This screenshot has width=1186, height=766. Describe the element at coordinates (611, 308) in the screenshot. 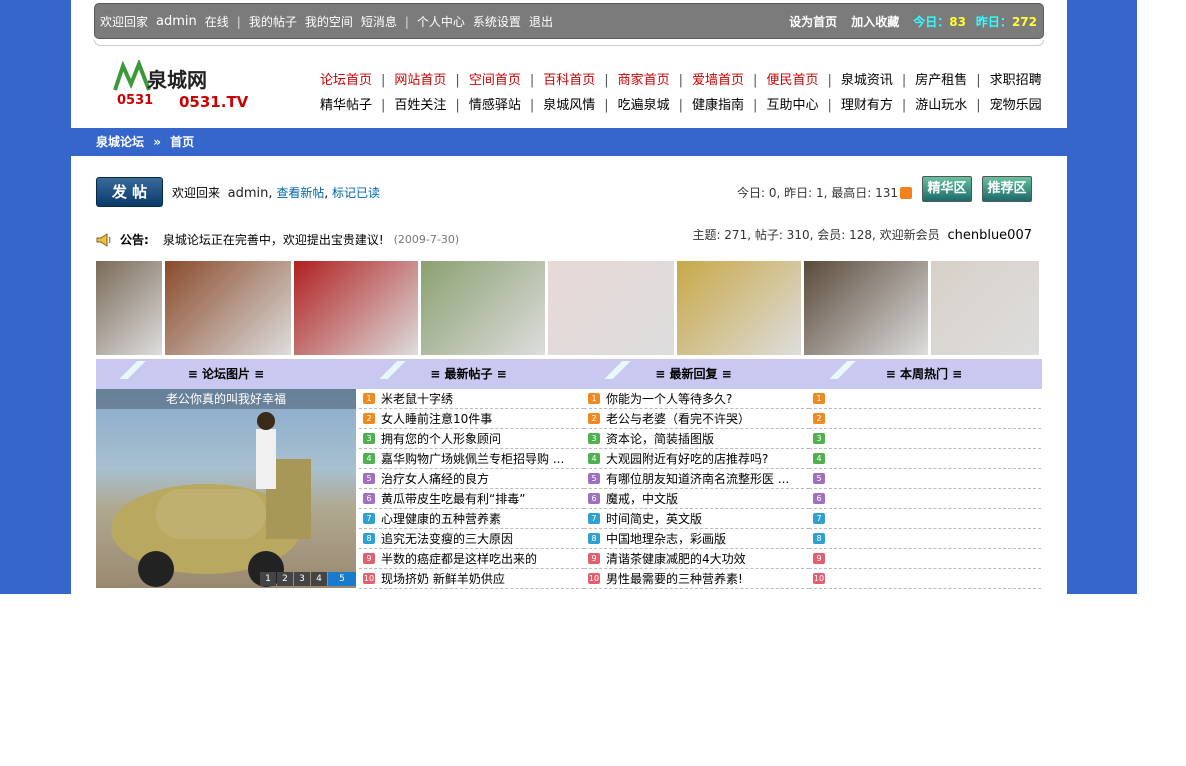

I see `mickey-card-photo` at that location.